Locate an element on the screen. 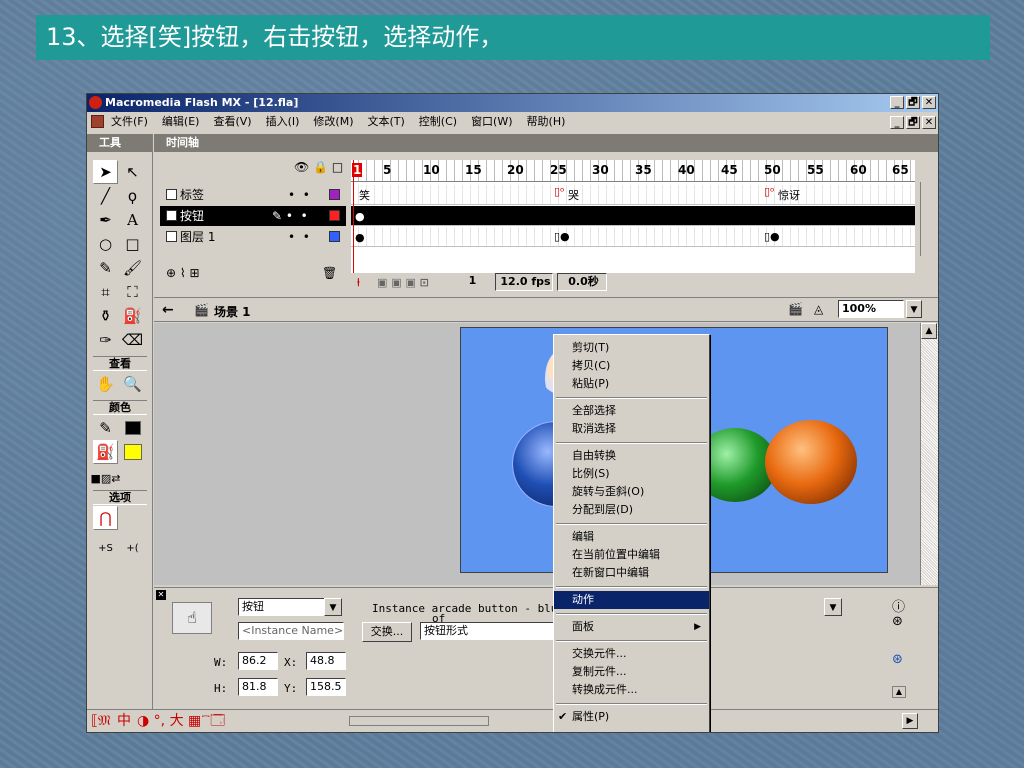 The width and height of the screenshot is (1024, 768). eyedropper-tool-icon: ✑ is located at coordinates (105, 340).